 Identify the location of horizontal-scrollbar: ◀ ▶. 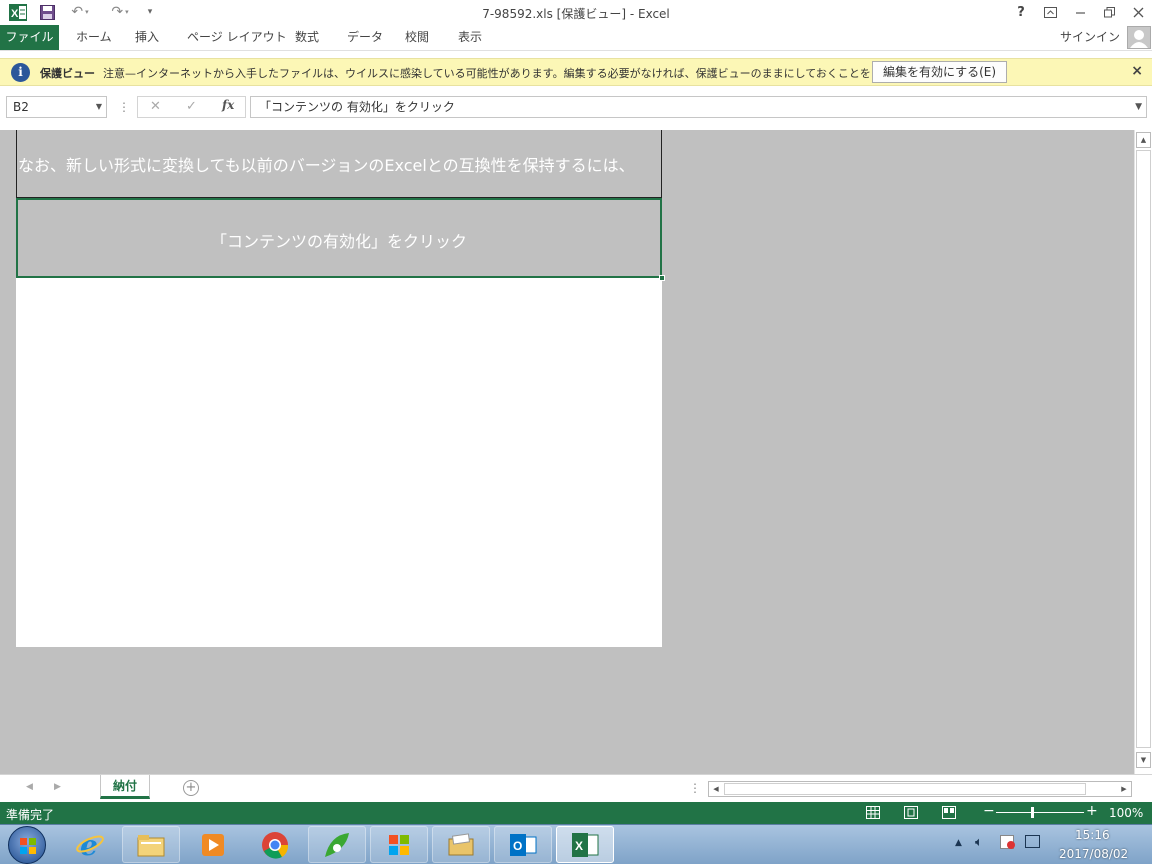
(920, 789).